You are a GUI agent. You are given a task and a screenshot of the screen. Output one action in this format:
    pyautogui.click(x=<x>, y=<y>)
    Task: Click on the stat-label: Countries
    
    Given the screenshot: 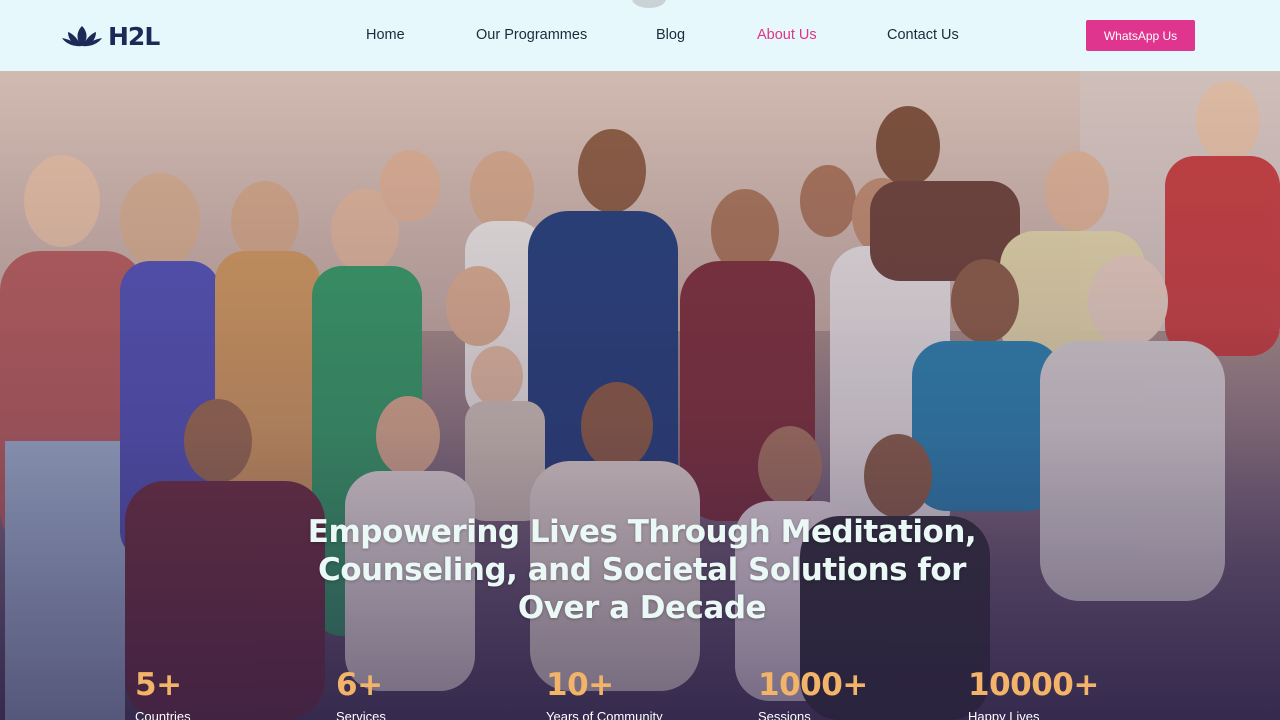 What is the action you would take?
    pyautogui.click(x=163, y=714)
    